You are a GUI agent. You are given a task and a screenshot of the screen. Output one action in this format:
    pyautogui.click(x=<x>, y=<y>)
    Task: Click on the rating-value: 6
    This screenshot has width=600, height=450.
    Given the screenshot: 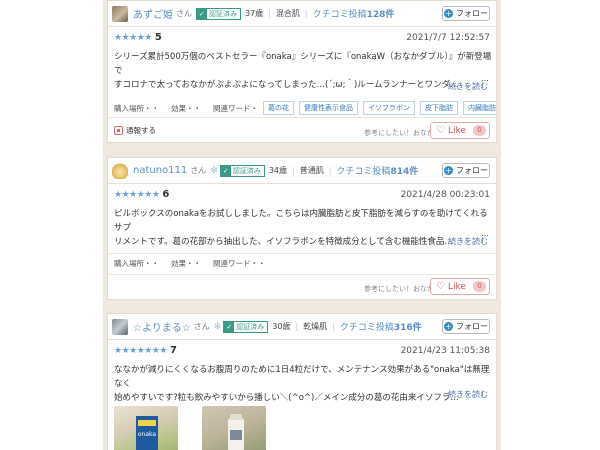 What is the action you would take?
    pyautogui.click(x=166, y=194)
    